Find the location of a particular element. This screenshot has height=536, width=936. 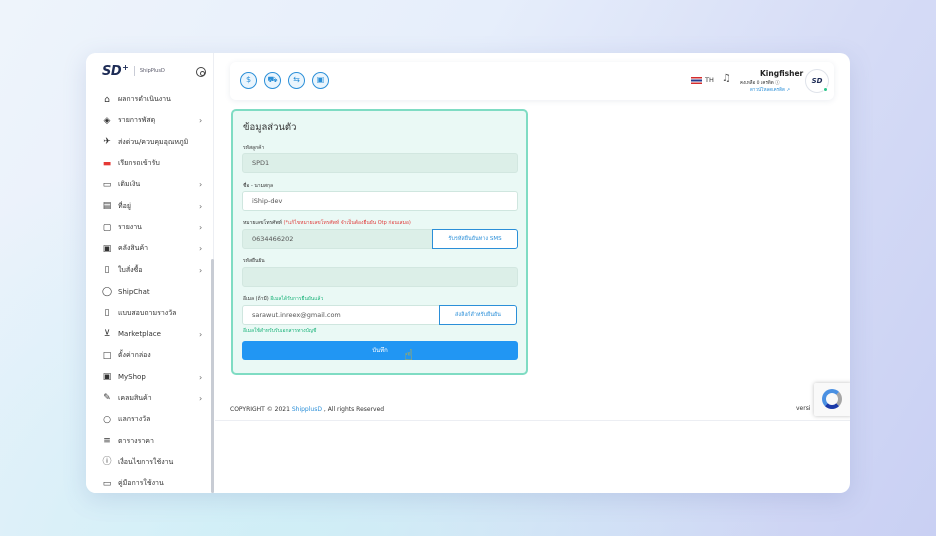

thai-flag-icon is located at coordinates (696, 80).